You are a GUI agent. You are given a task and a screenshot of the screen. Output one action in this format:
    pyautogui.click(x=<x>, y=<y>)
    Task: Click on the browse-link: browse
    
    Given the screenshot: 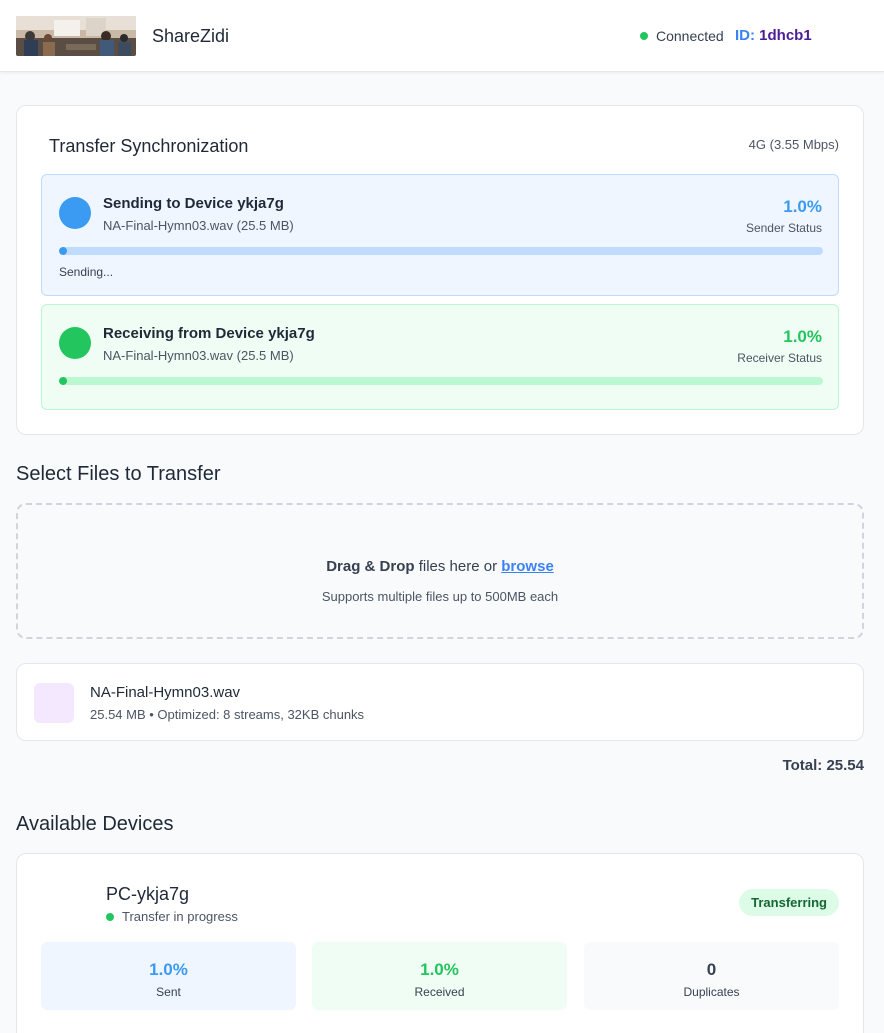 What is the action you would take?
    pyautogui.click(x=527, y=566)
    